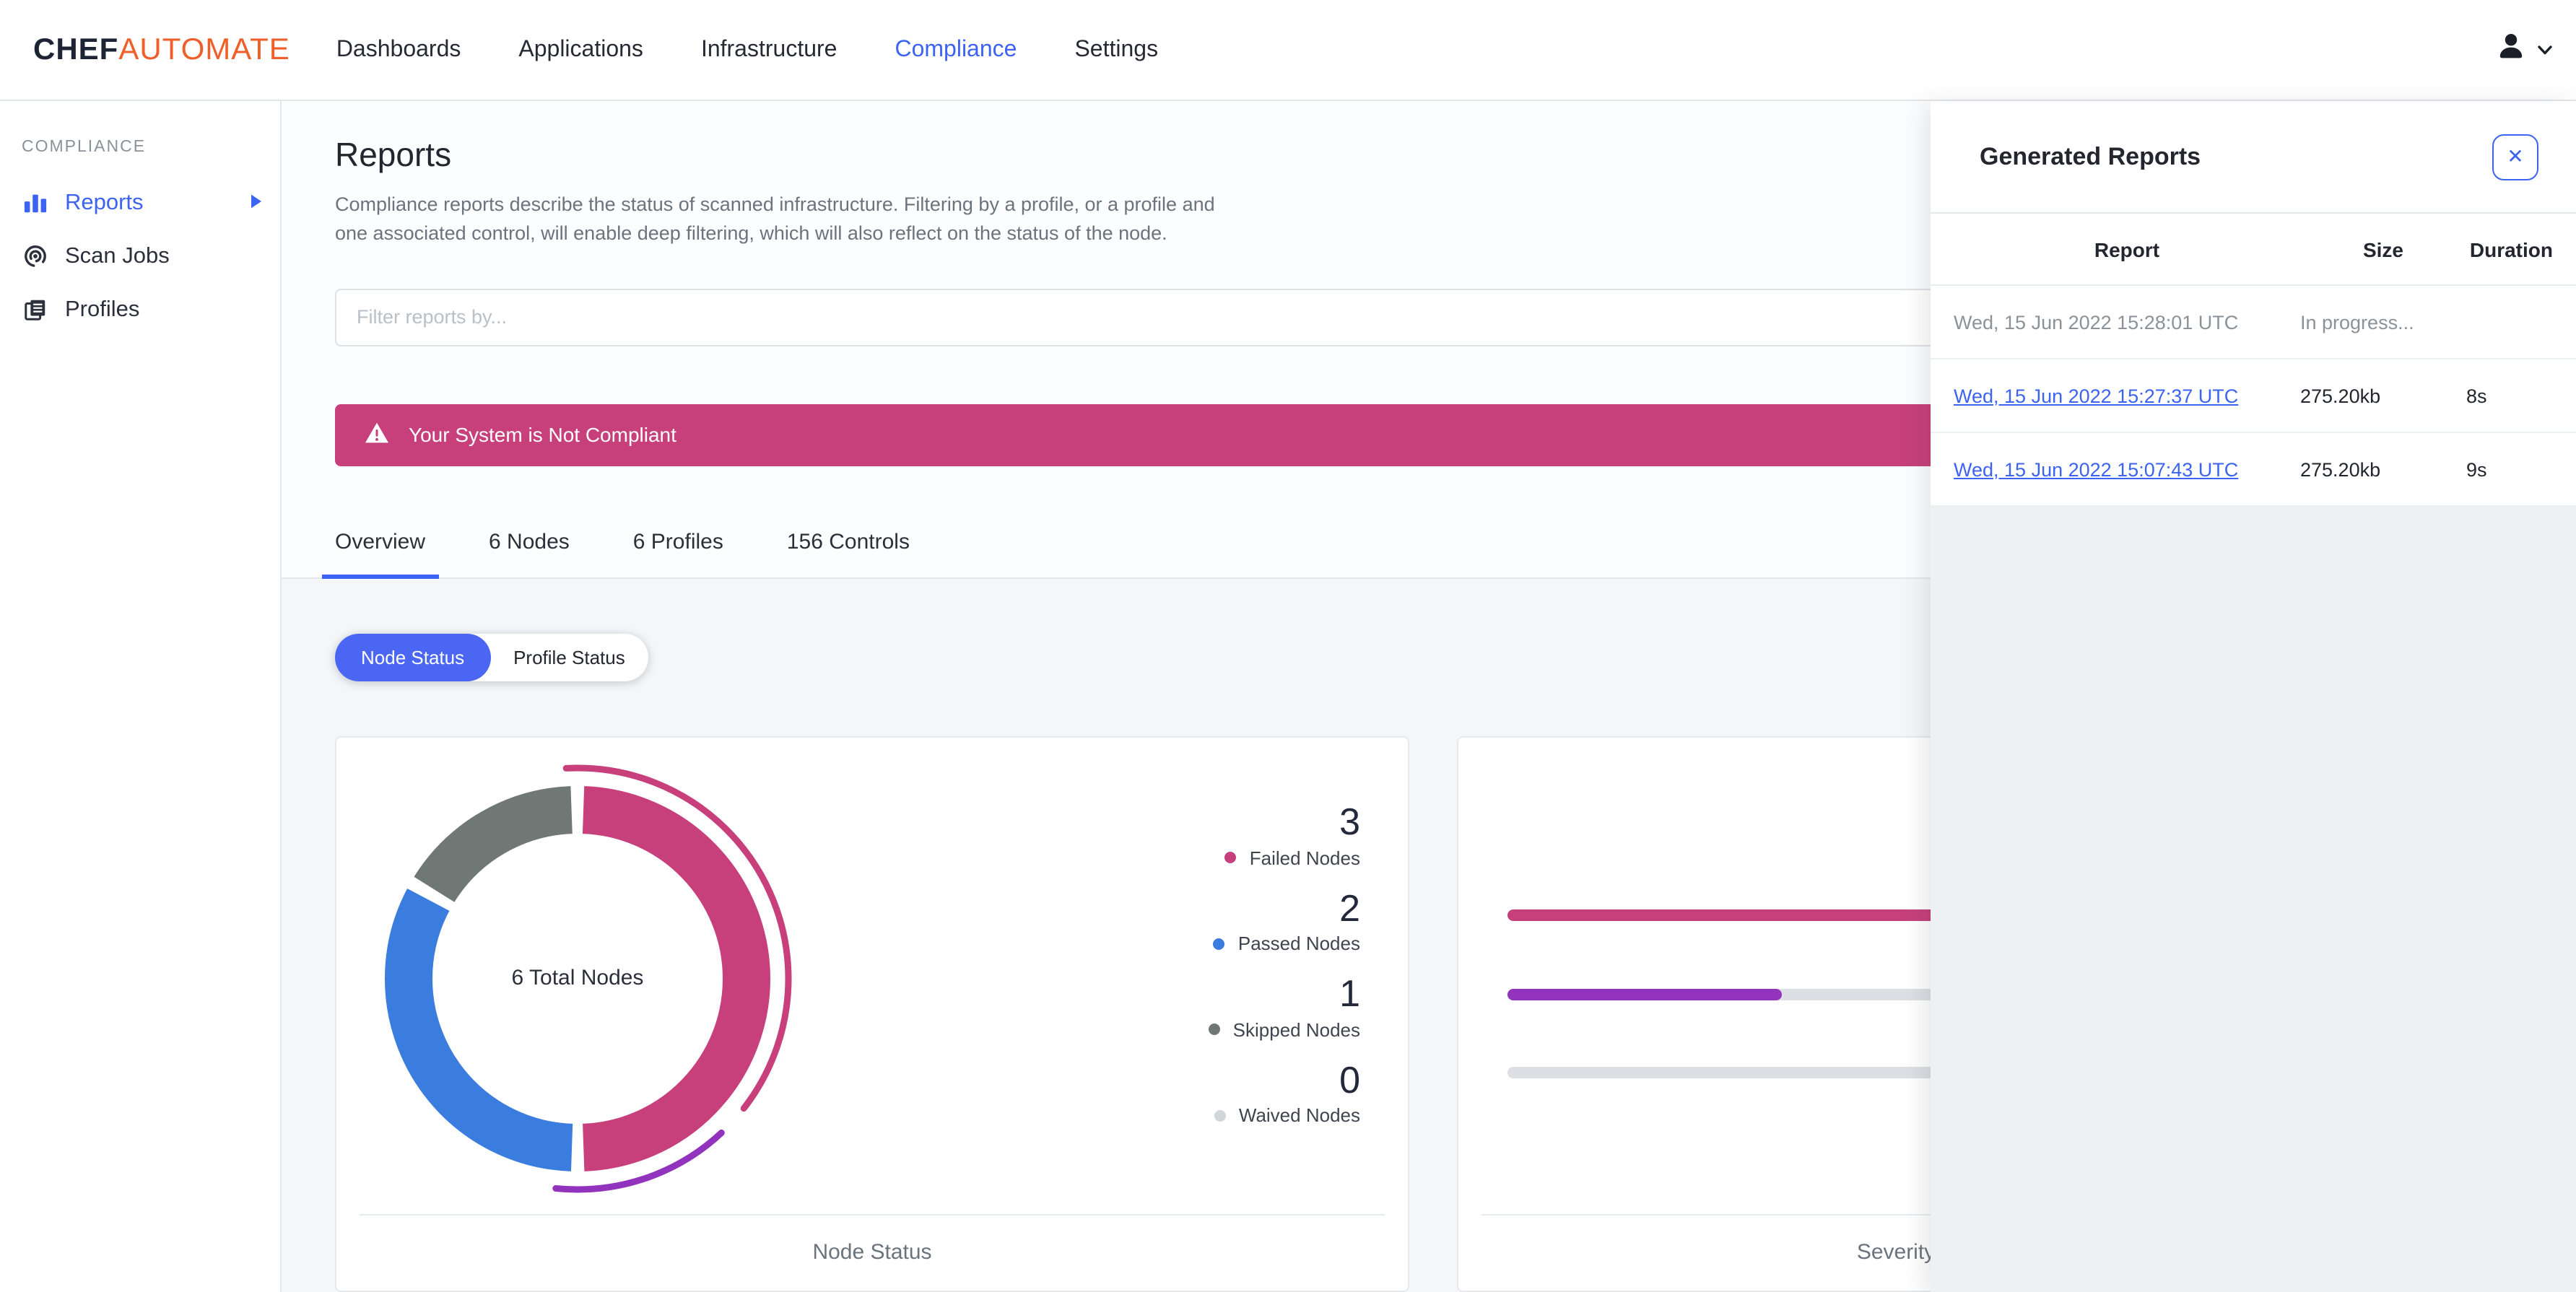  Describe the element at coordinates (1298, 944) in the screenshot. I see `passed-label: Passed Nodes` at that location.